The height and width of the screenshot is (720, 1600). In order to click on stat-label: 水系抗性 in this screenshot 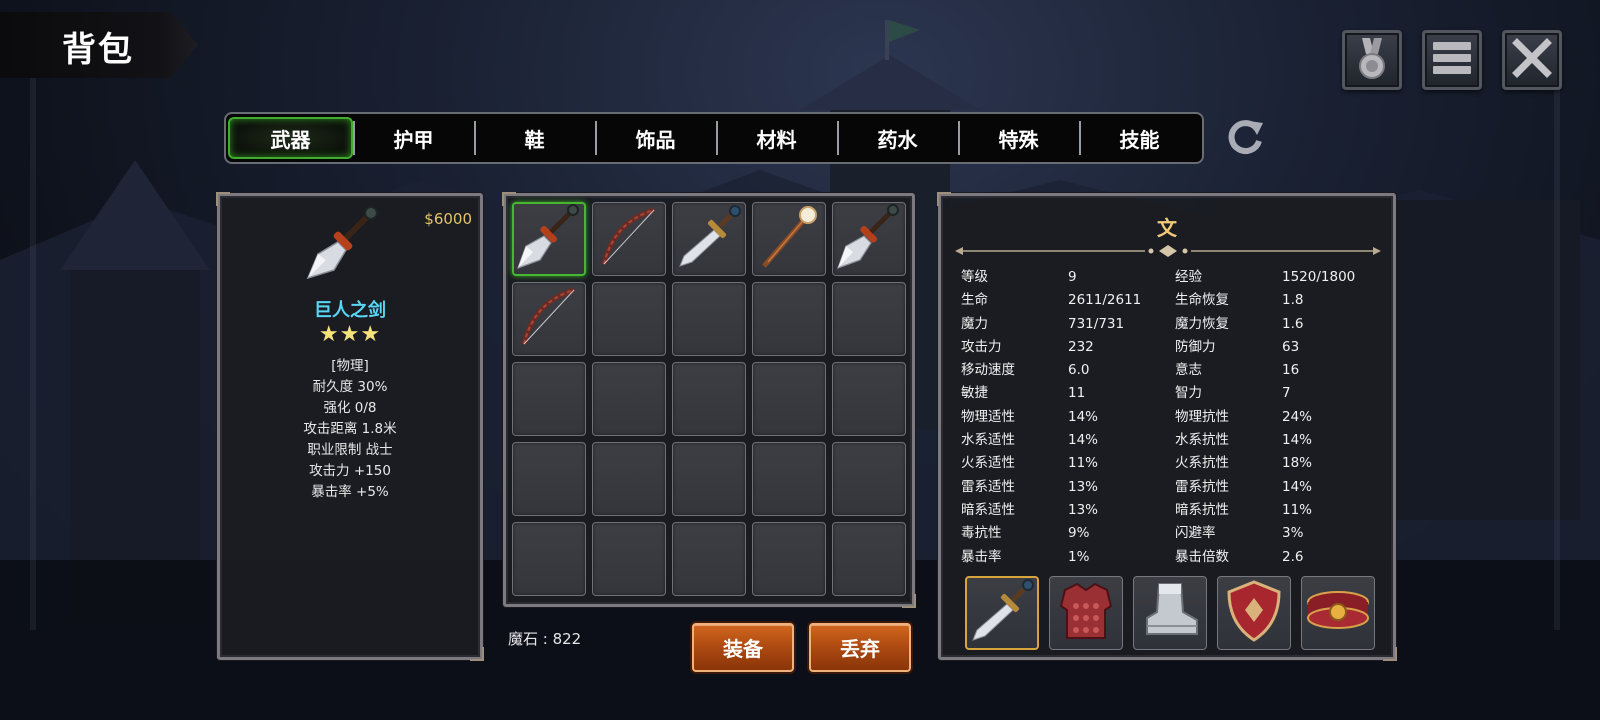, I will do `click(1202, 440)`.